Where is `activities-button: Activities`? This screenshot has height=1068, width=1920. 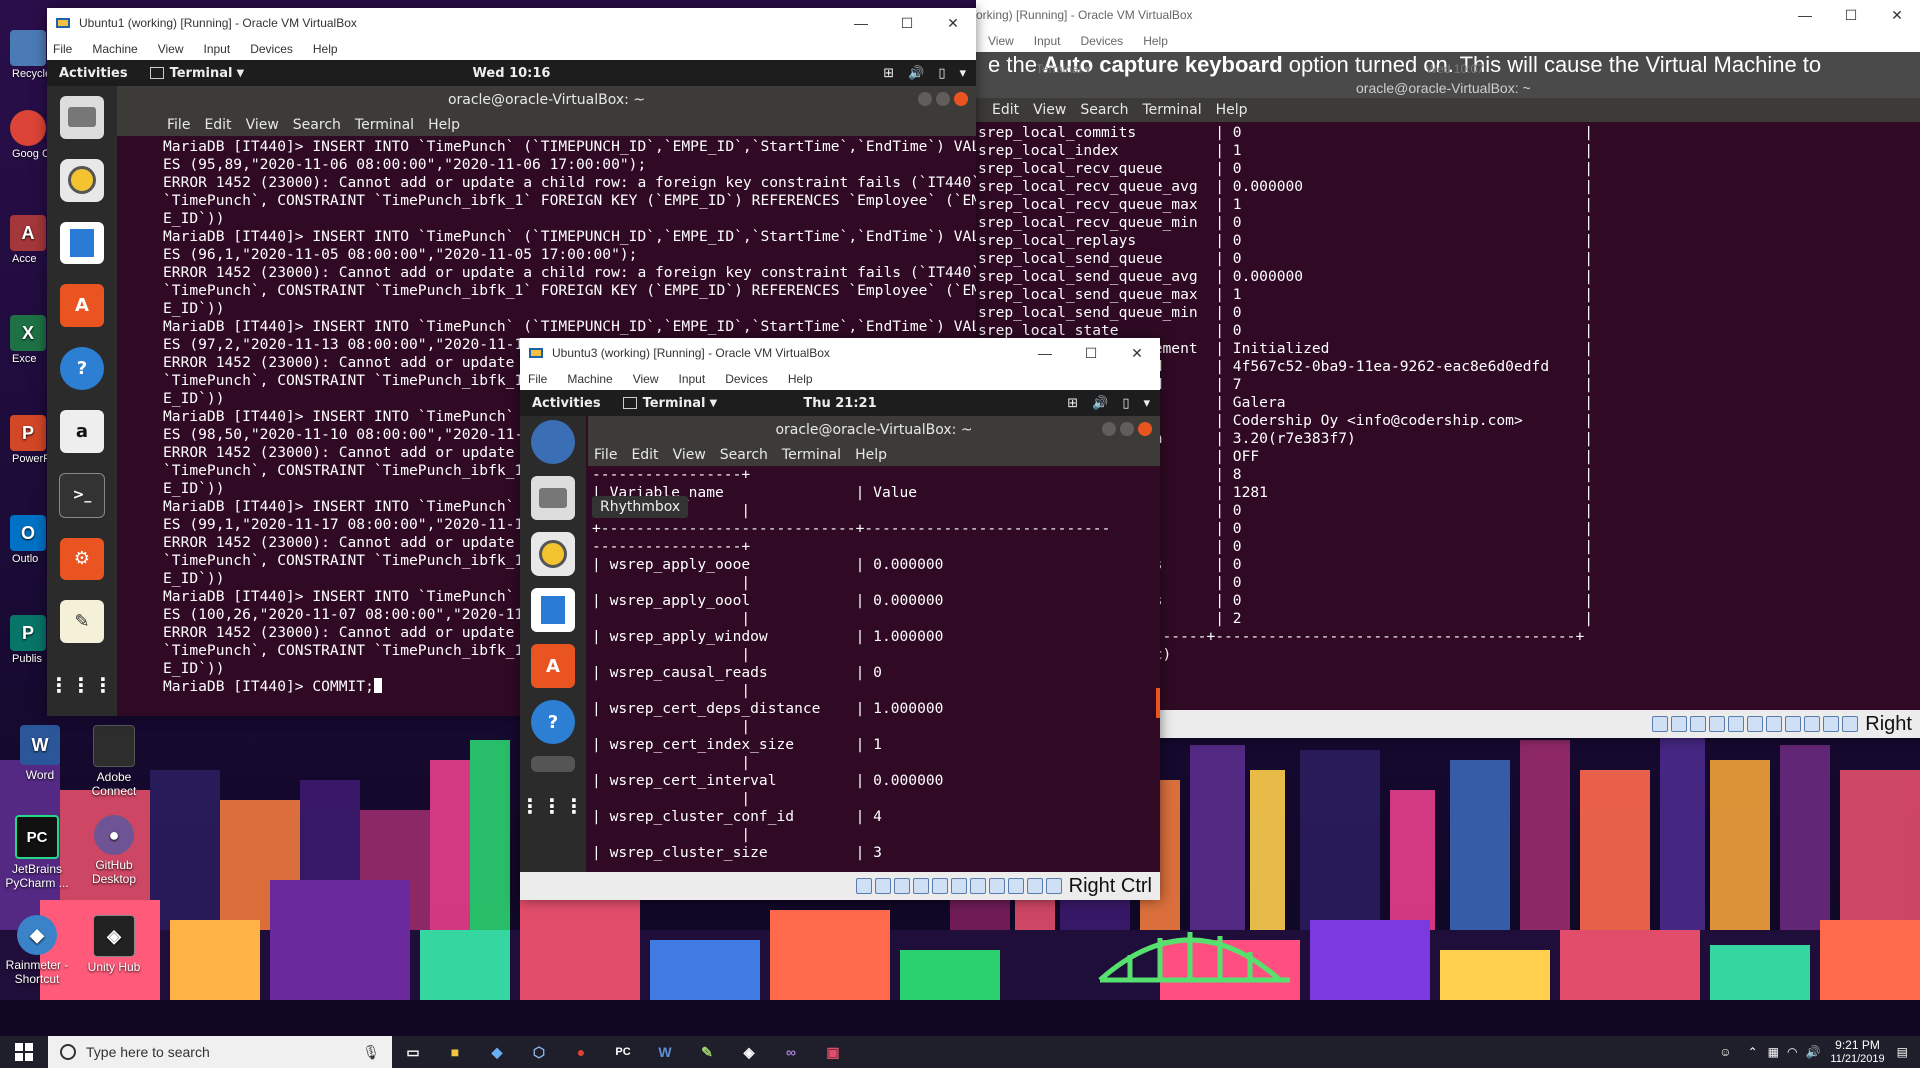 activities-button: Activities is located at coordinates (566, 403).